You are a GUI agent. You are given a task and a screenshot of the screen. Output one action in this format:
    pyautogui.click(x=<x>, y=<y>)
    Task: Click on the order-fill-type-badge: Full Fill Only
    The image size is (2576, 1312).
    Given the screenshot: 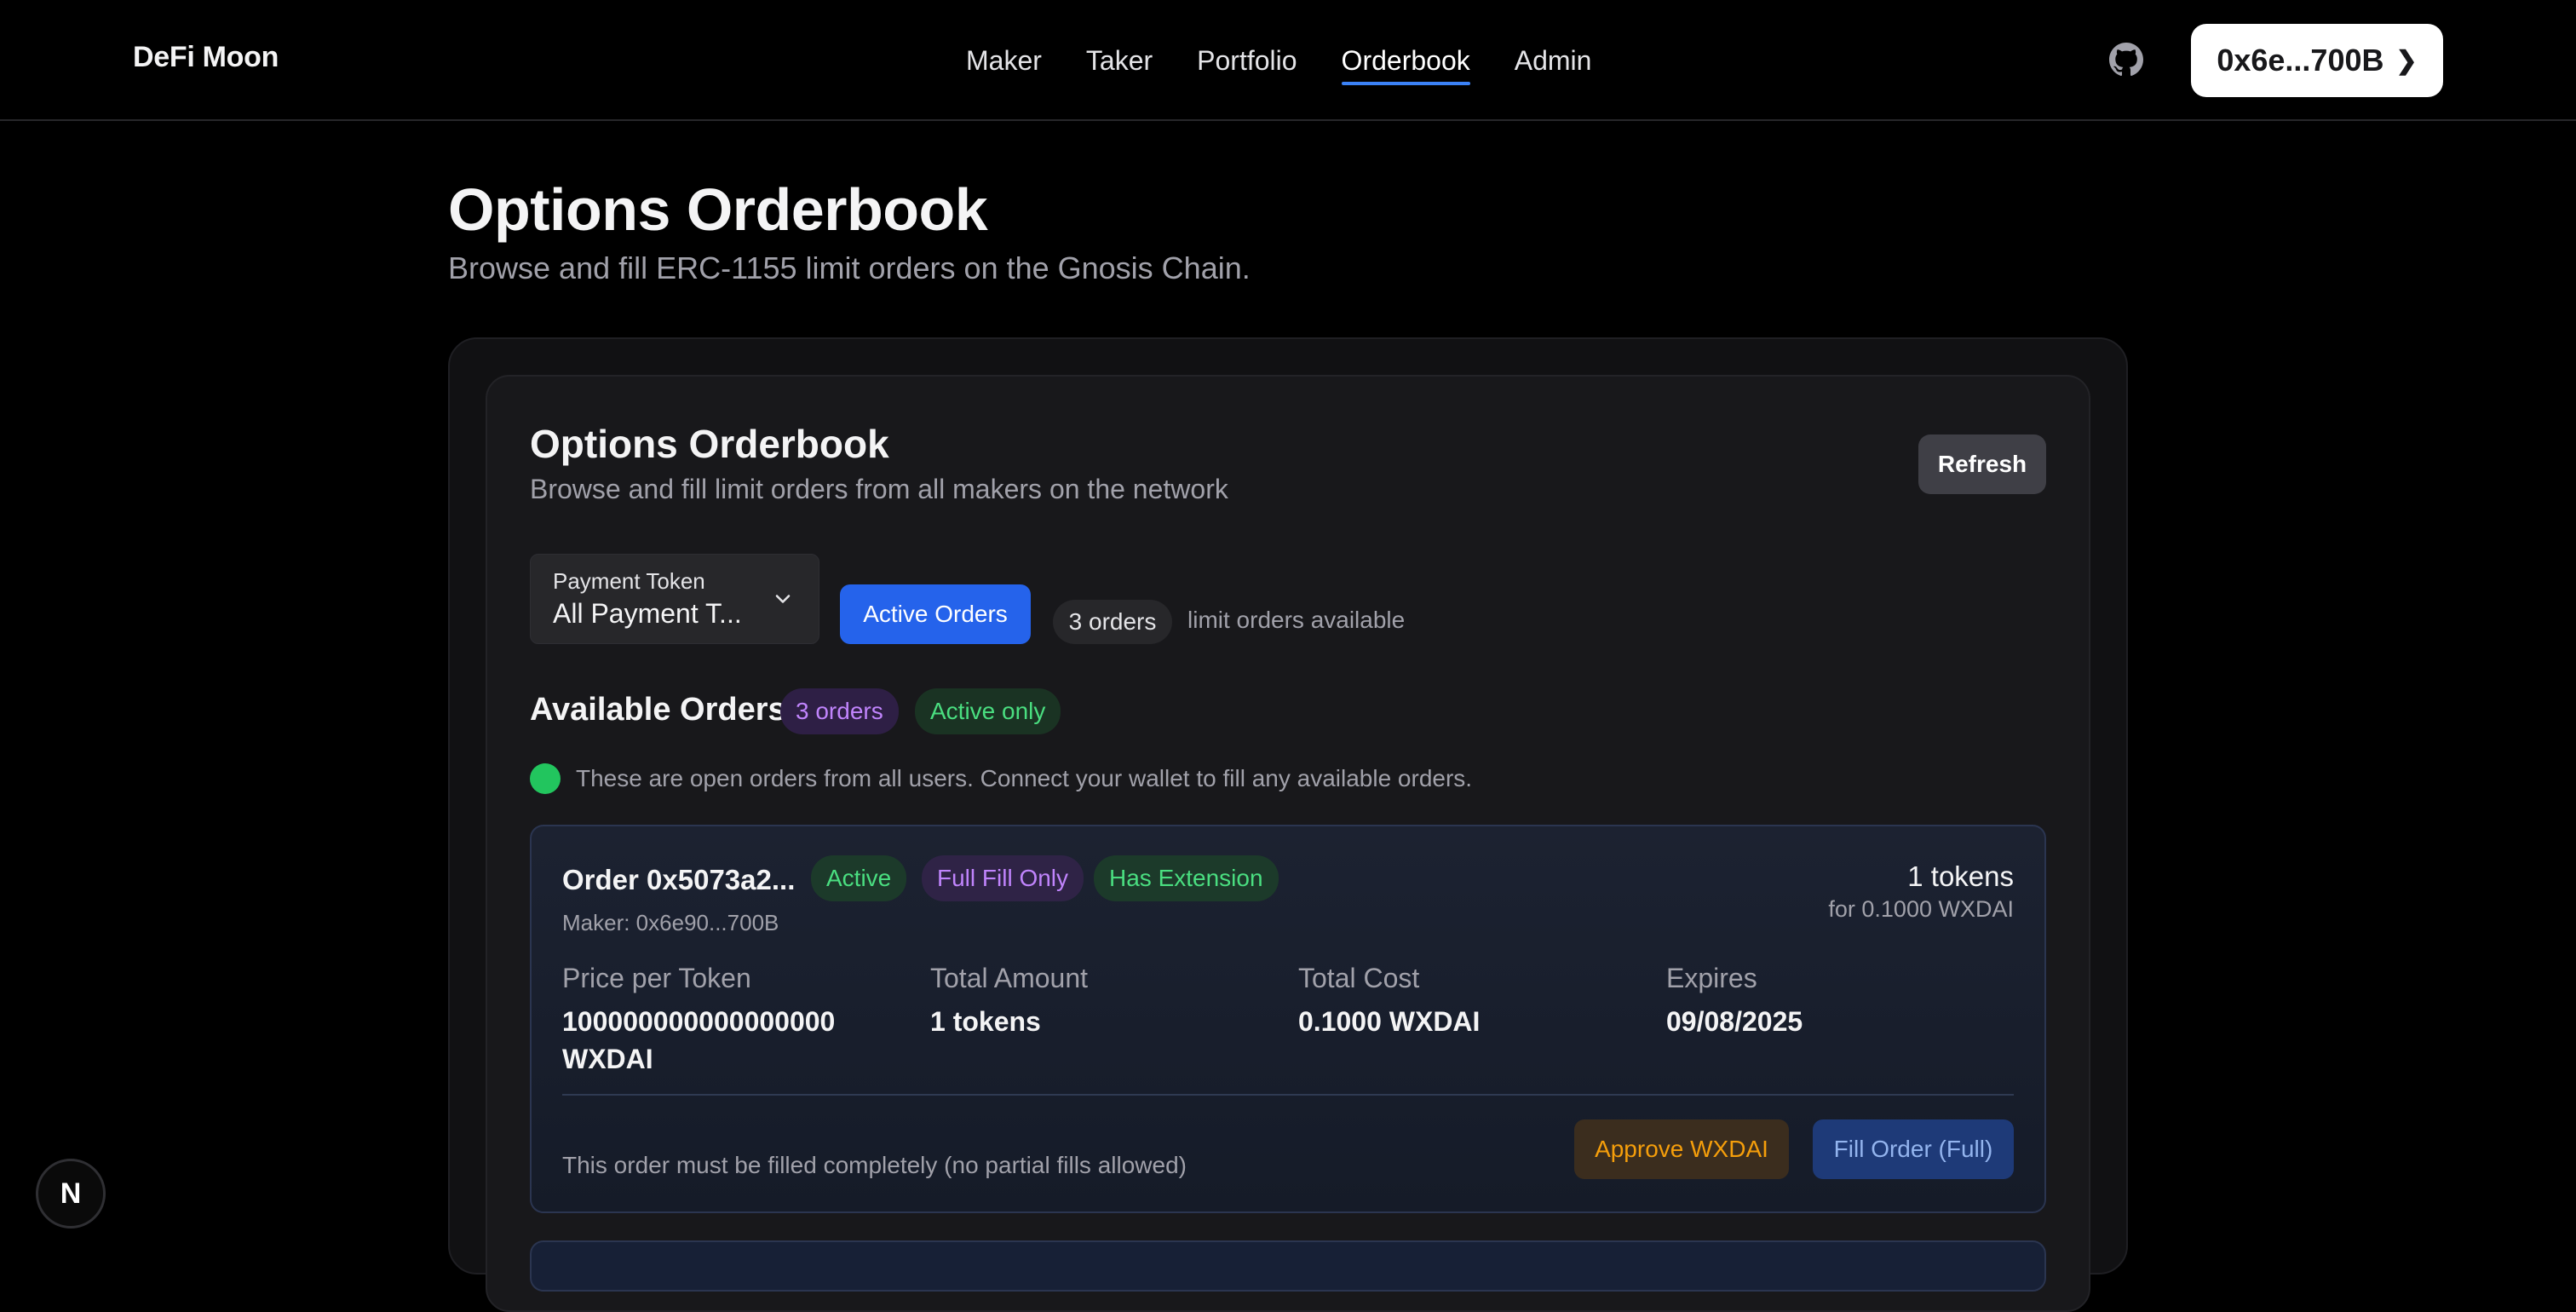 What is the action you would take?
    pyautogui.click(x=1003, y=878)
    